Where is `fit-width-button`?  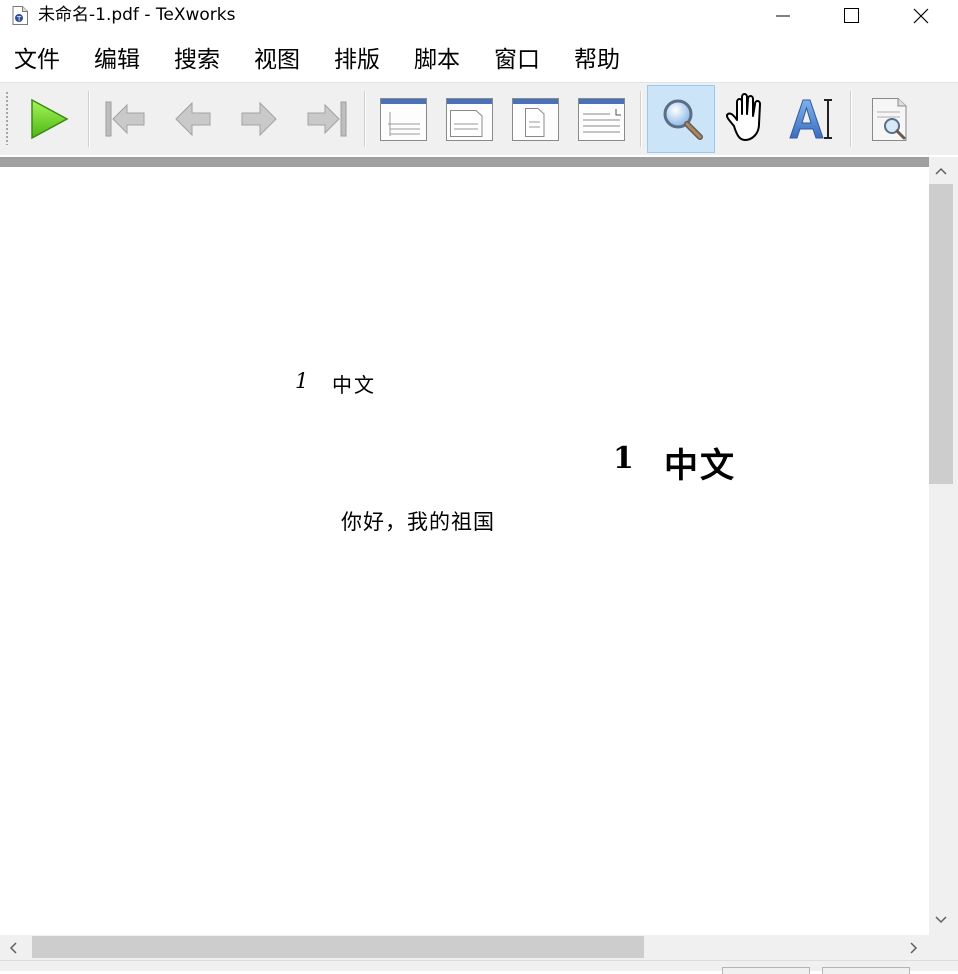
fit-width-button is located at coordinates (469, 119).